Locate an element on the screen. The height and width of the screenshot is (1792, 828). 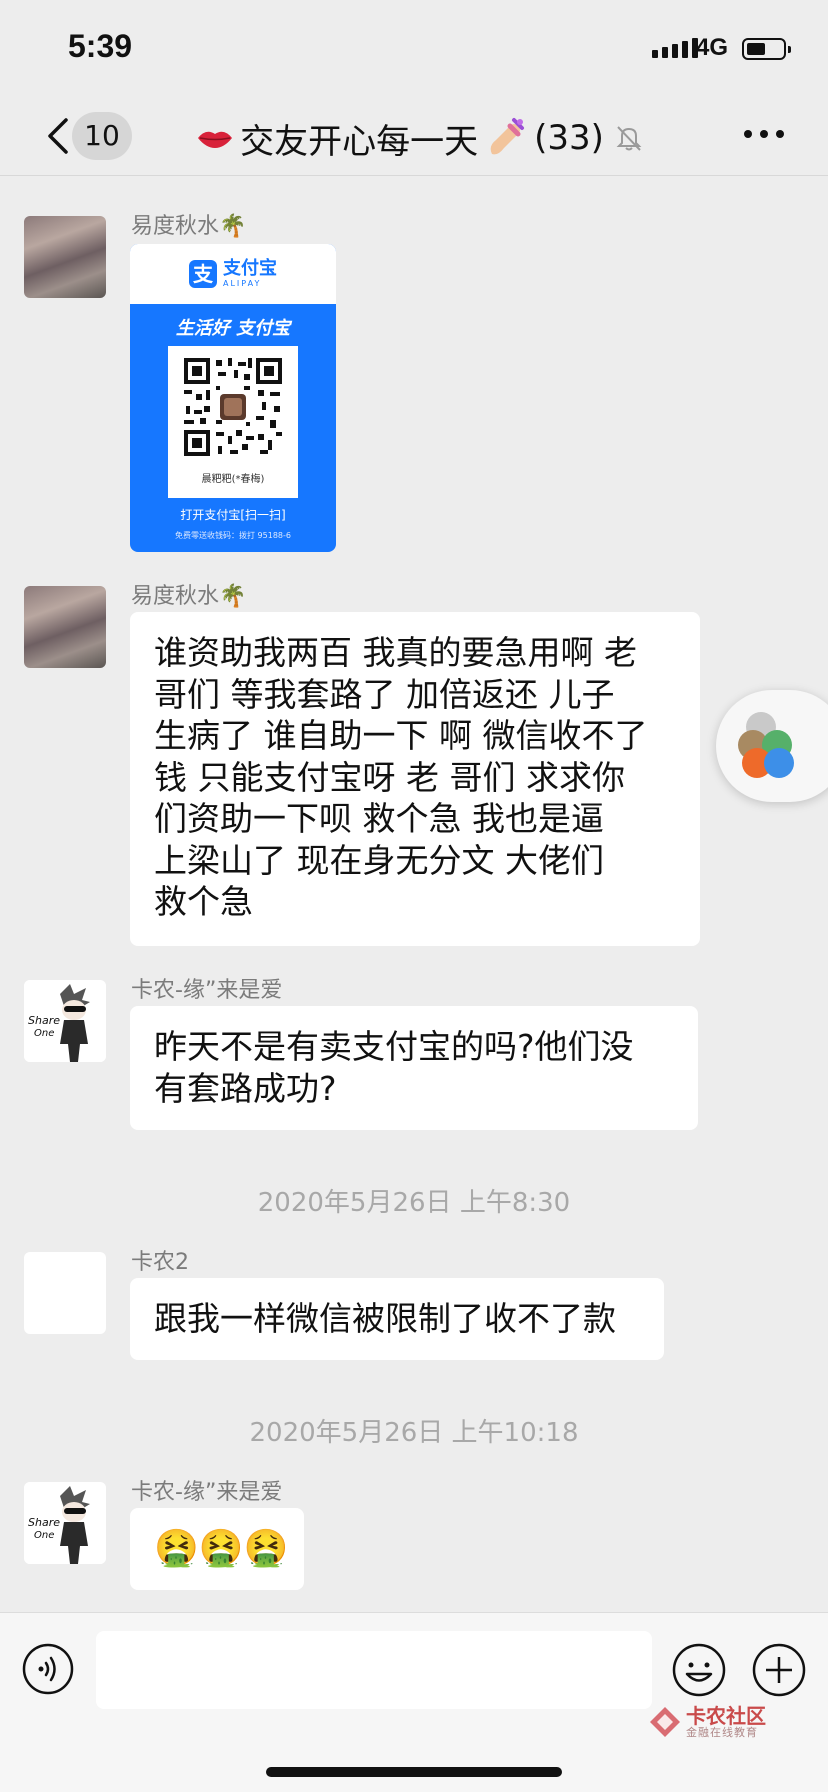
message-bubble: 昨天不是有卖支付宝的吗?他们没 有套路成功? is located at coordinates (414, 1068).